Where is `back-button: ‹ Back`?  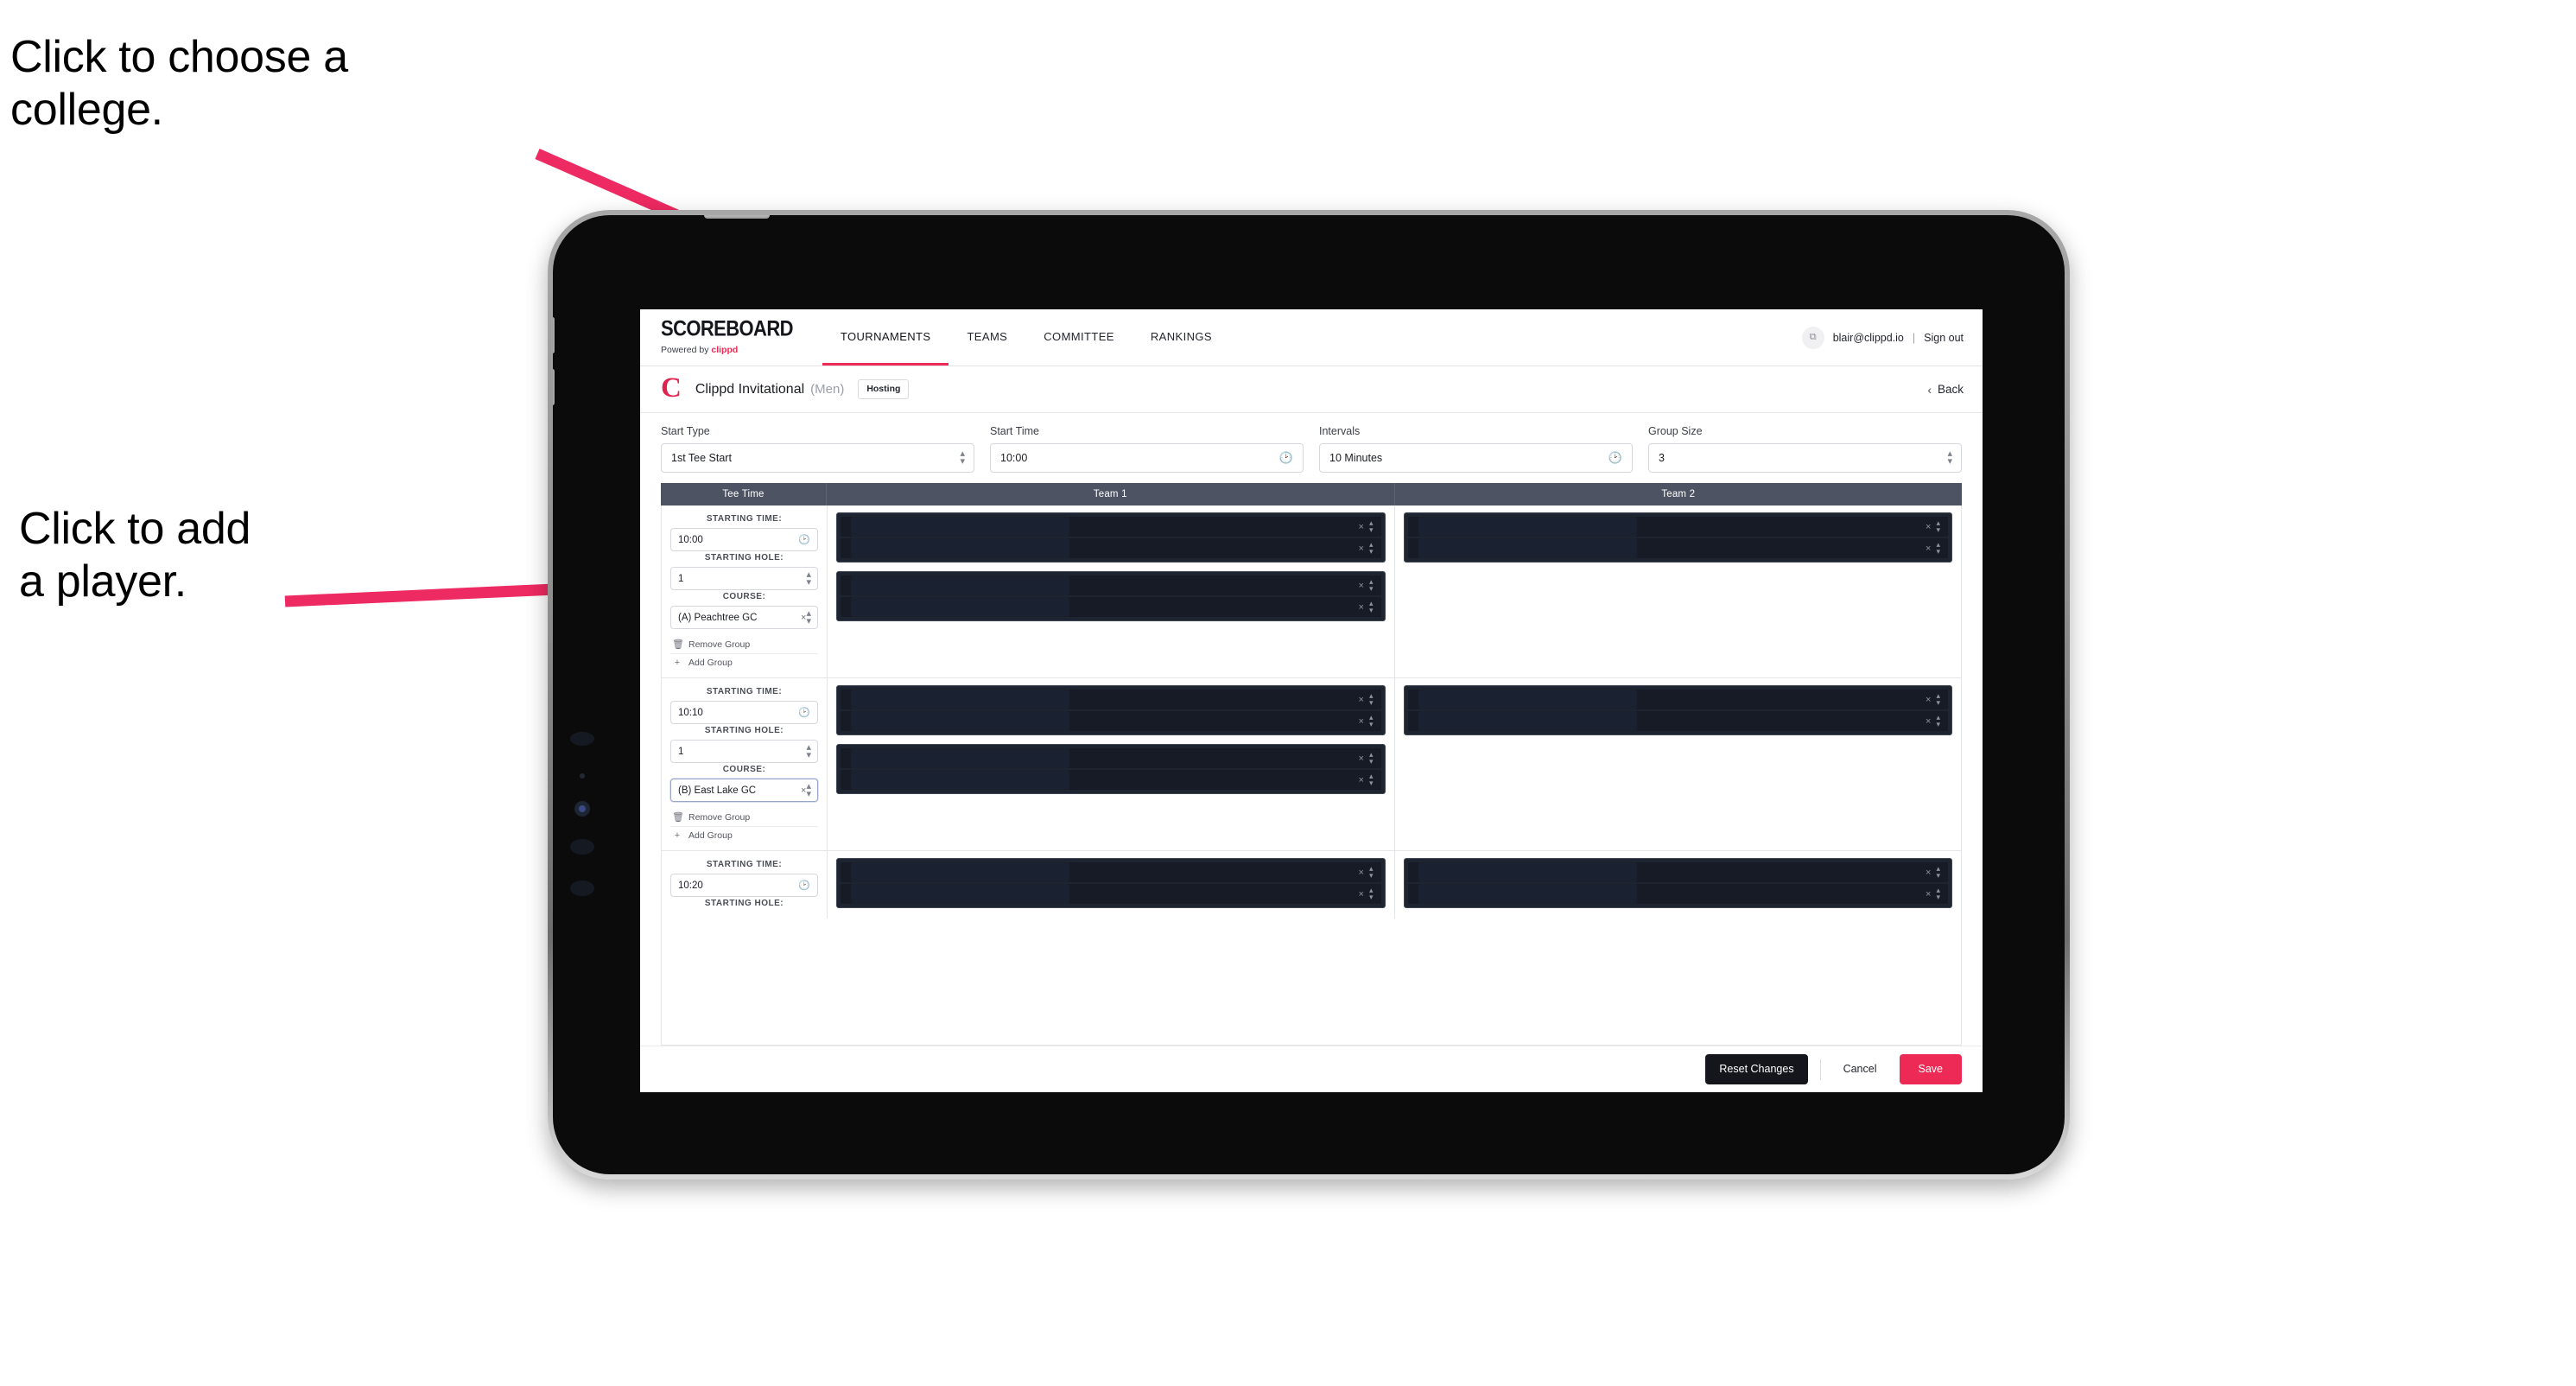
back-button: ‹ Back is located at coordinates (1945, 390).